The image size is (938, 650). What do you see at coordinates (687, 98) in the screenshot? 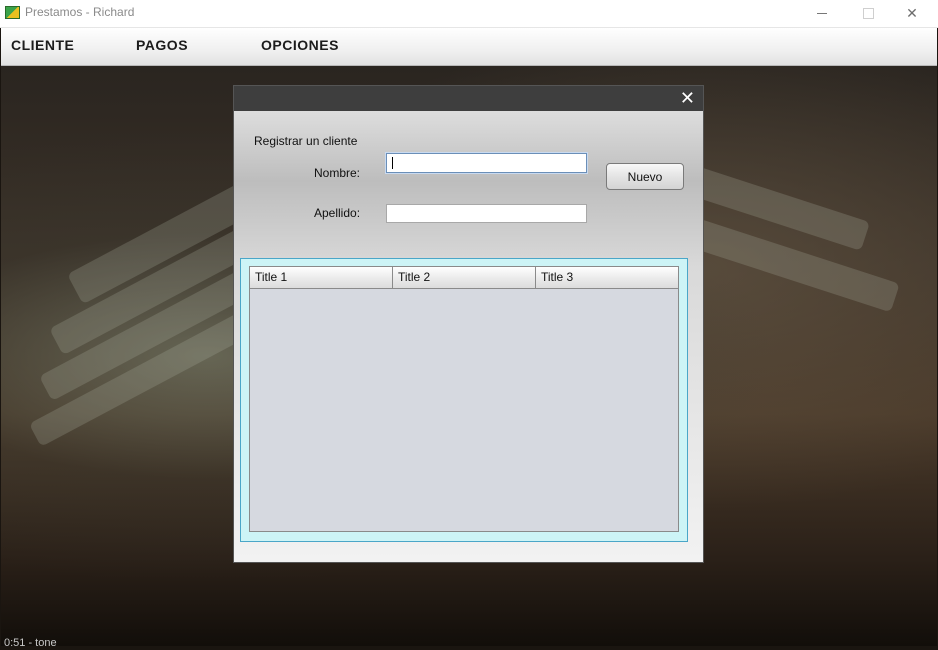
I see `dialog-close-icon: ✕` at bounding box center [687, 98].